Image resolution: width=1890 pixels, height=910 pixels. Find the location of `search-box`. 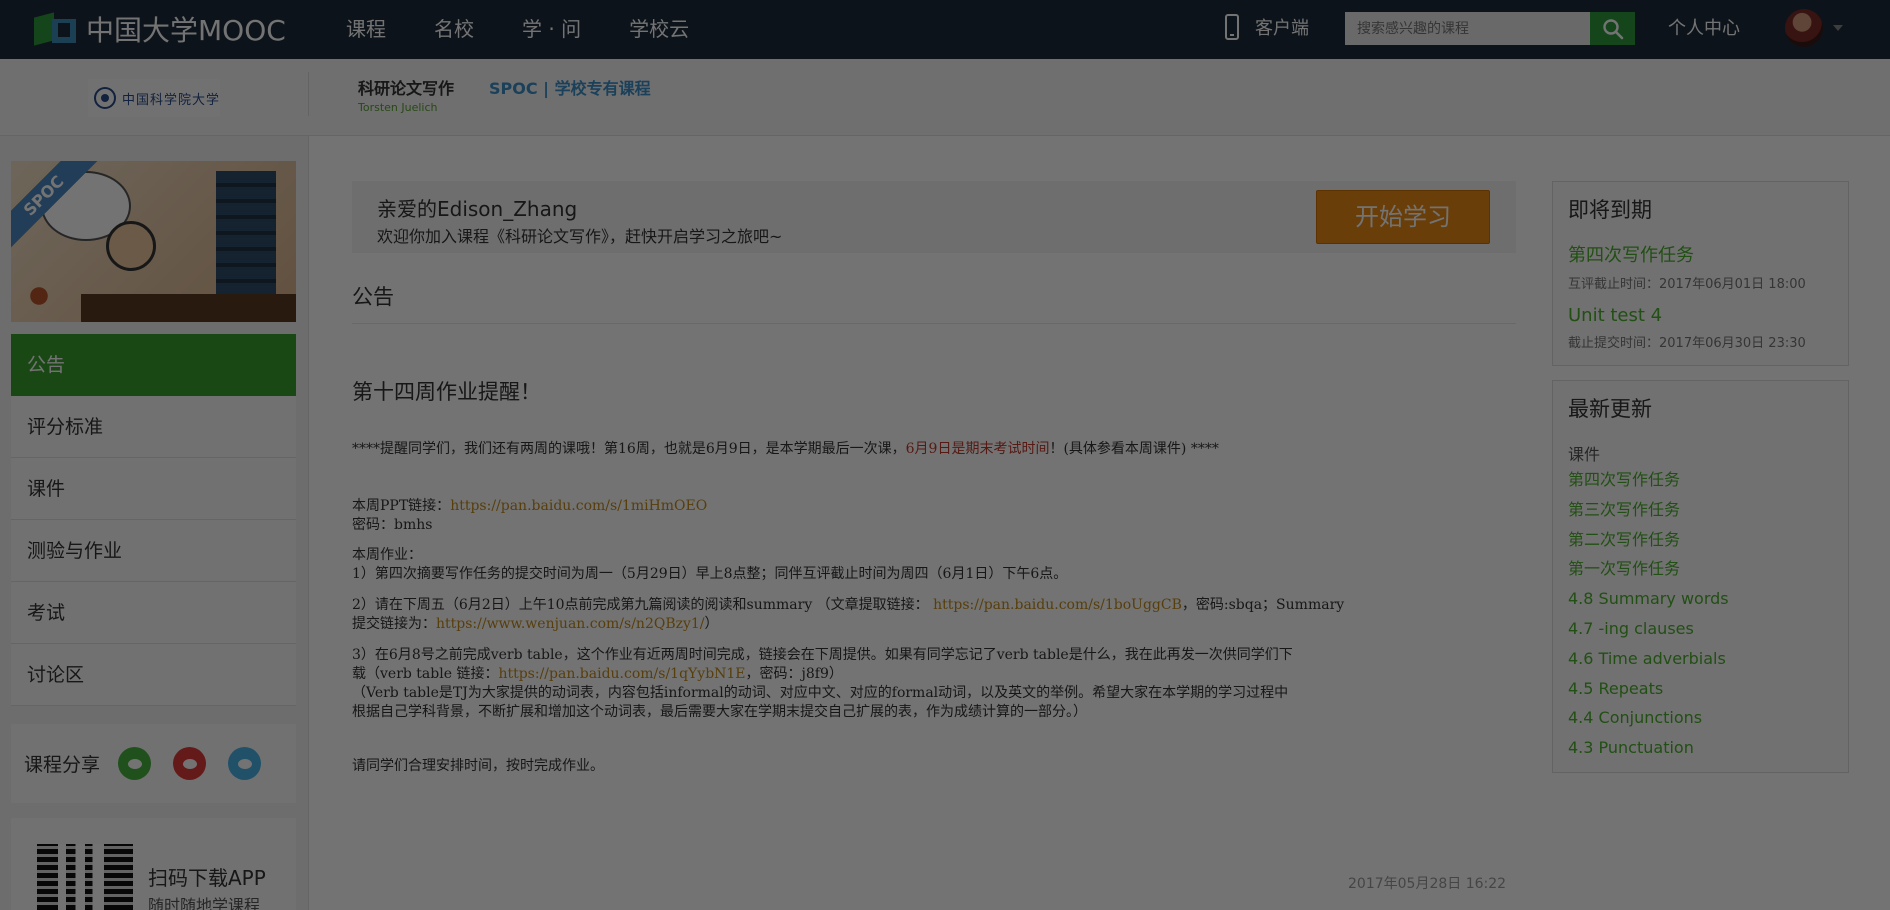

search-box is located at coordinates (1490, 28).